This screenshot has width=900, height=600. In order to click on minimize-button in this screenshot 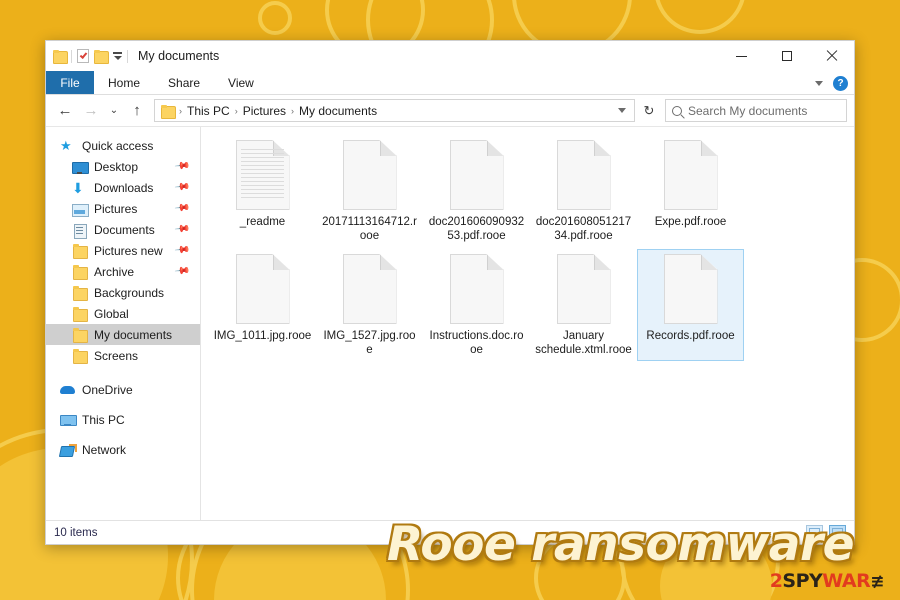, I will do `click(741, 56)`.